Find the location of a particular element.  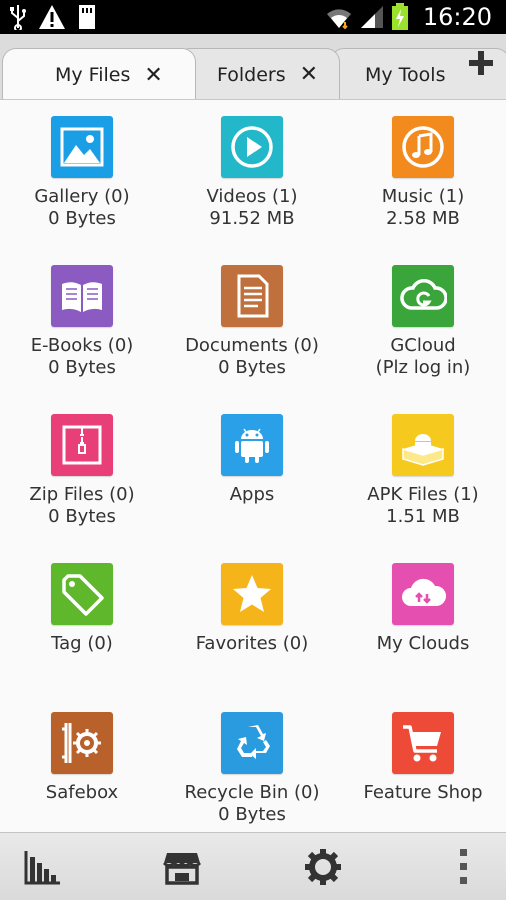

item-size: 2.58 MB is located at coordinates (423, 218).